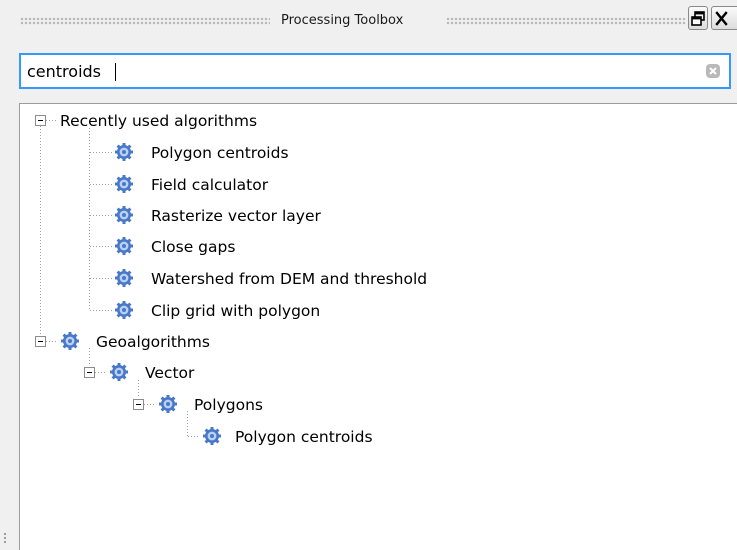 The image size is (737, 550). What do you see at coordinates (5, 538) in the screenshot?
I see `resize-grip` at bounding box center [5, 538].